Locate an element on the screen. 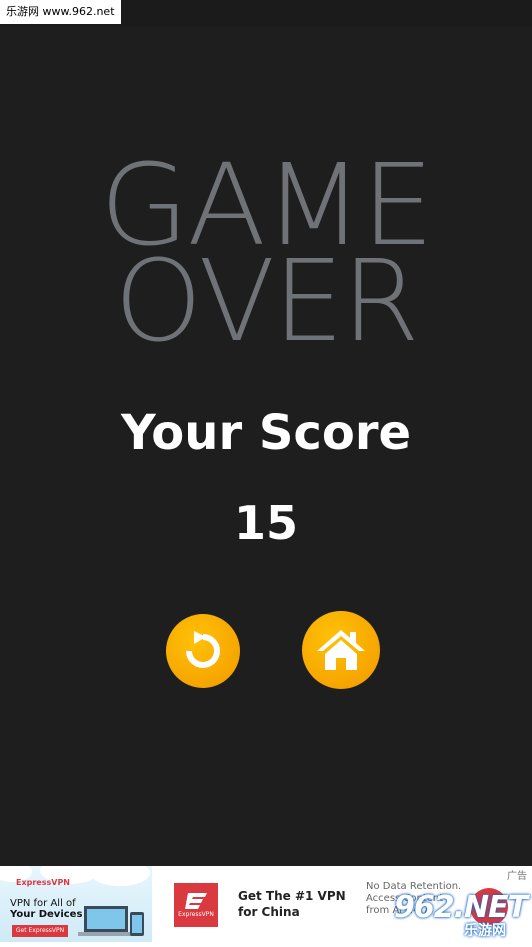  home-button is located at coordinates (341, 650).